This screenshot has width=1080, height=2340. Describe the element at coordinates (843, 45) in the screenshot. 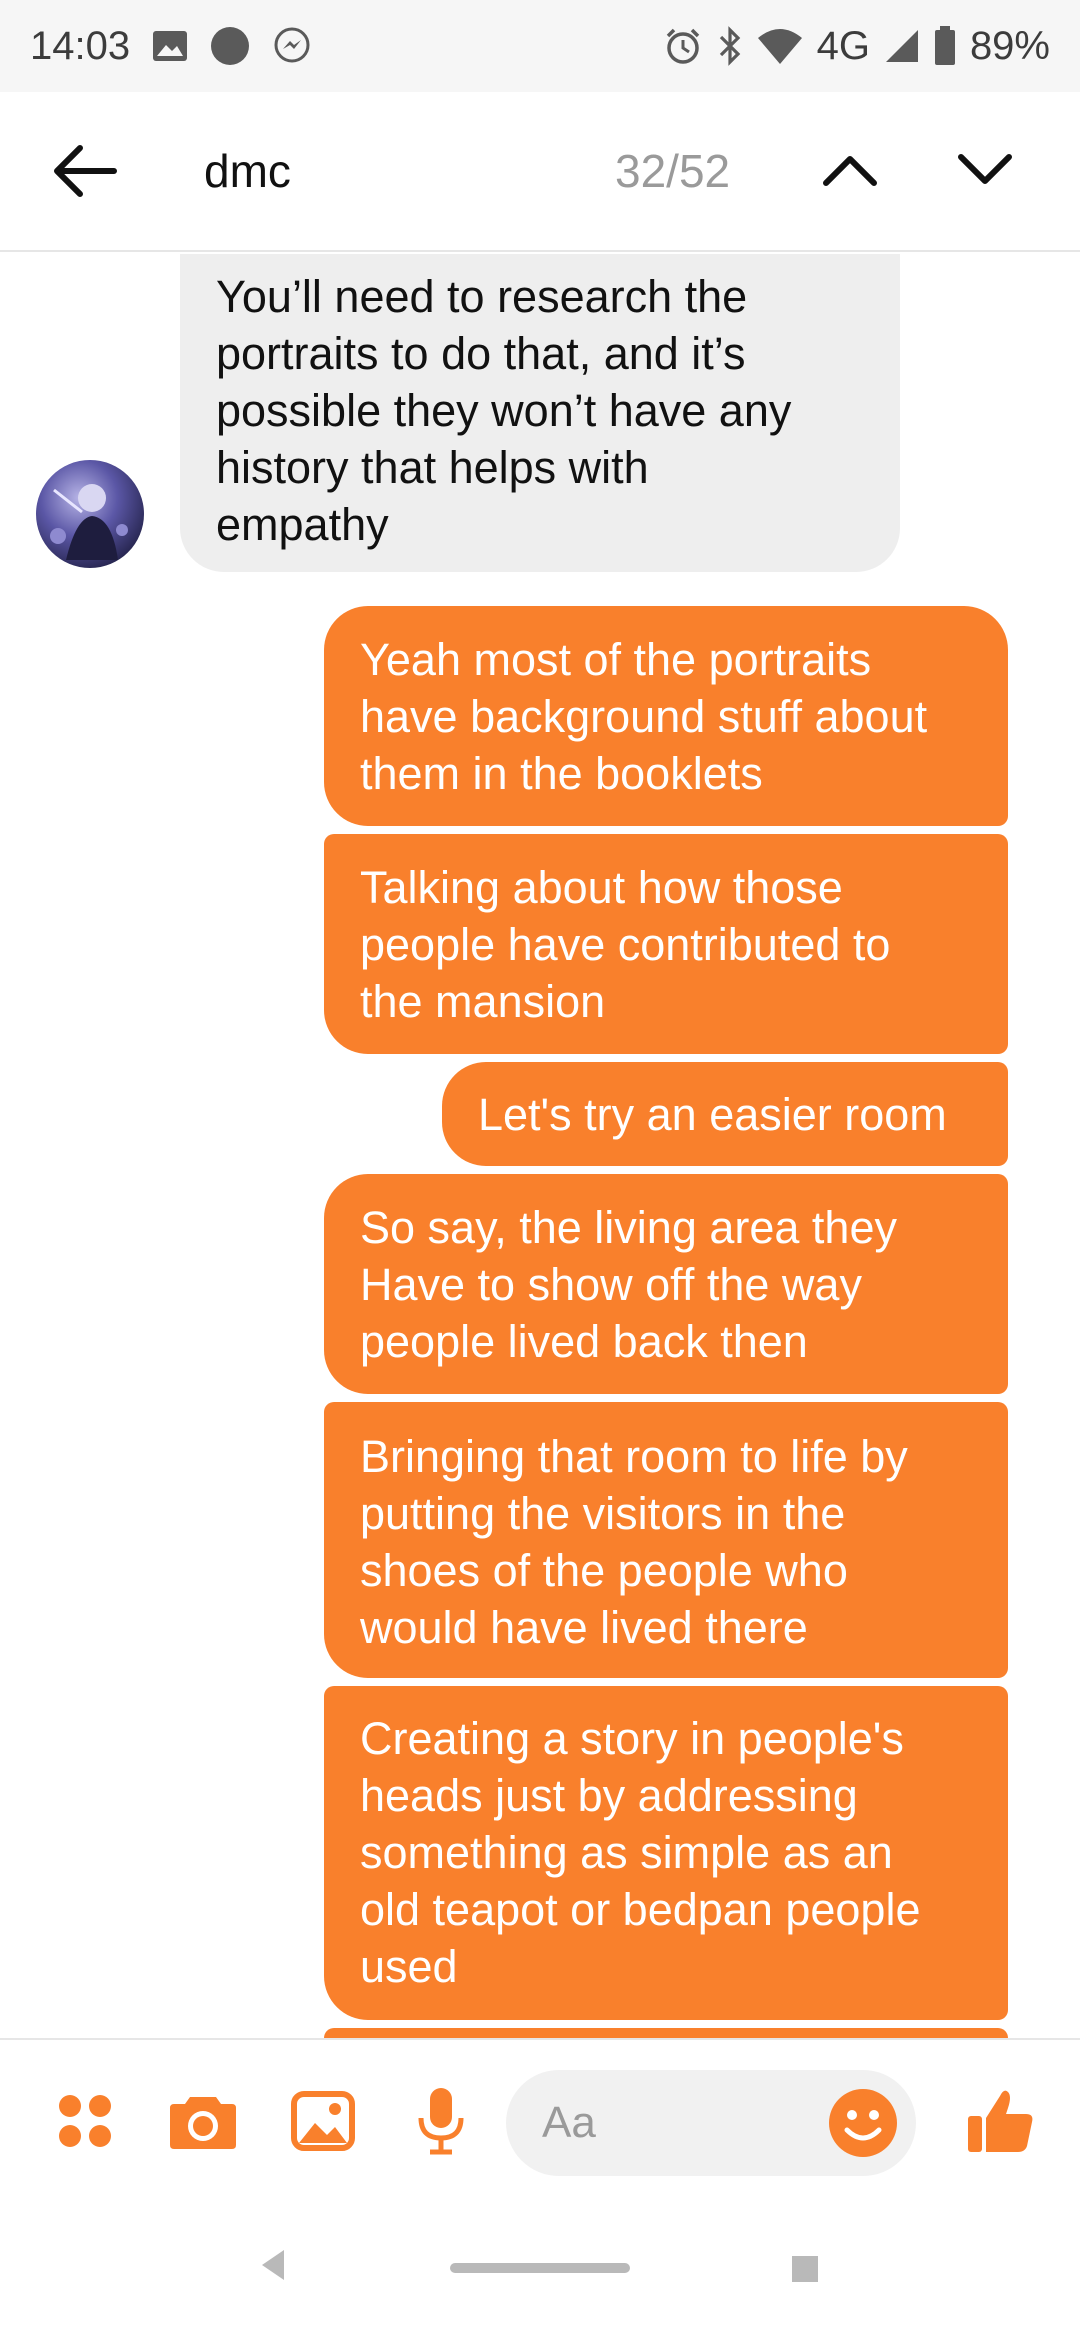

I see `network-type: 4G` at that location.